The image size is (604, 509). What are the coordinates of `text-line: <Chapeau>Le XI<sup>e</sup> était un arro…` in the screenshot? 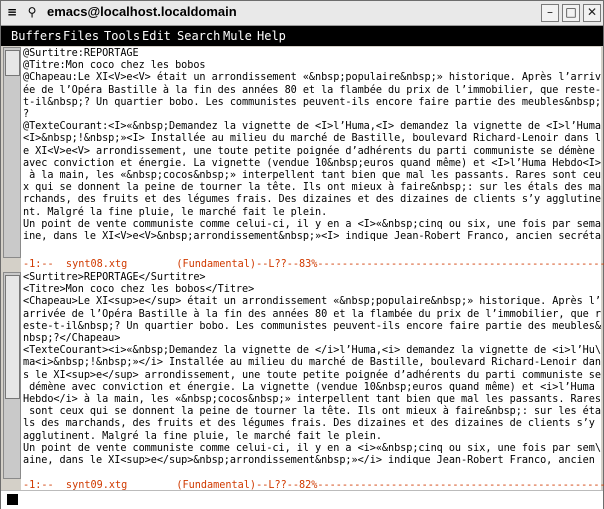 It's located at (312, 302).